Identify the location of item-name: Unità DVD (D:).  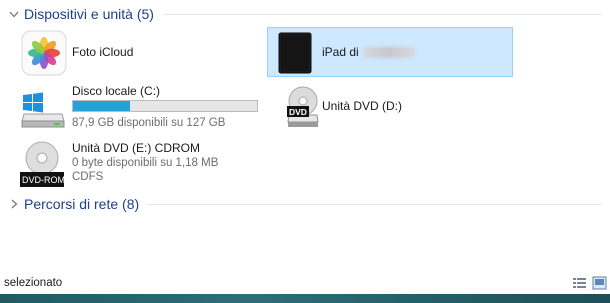
(362, 106).